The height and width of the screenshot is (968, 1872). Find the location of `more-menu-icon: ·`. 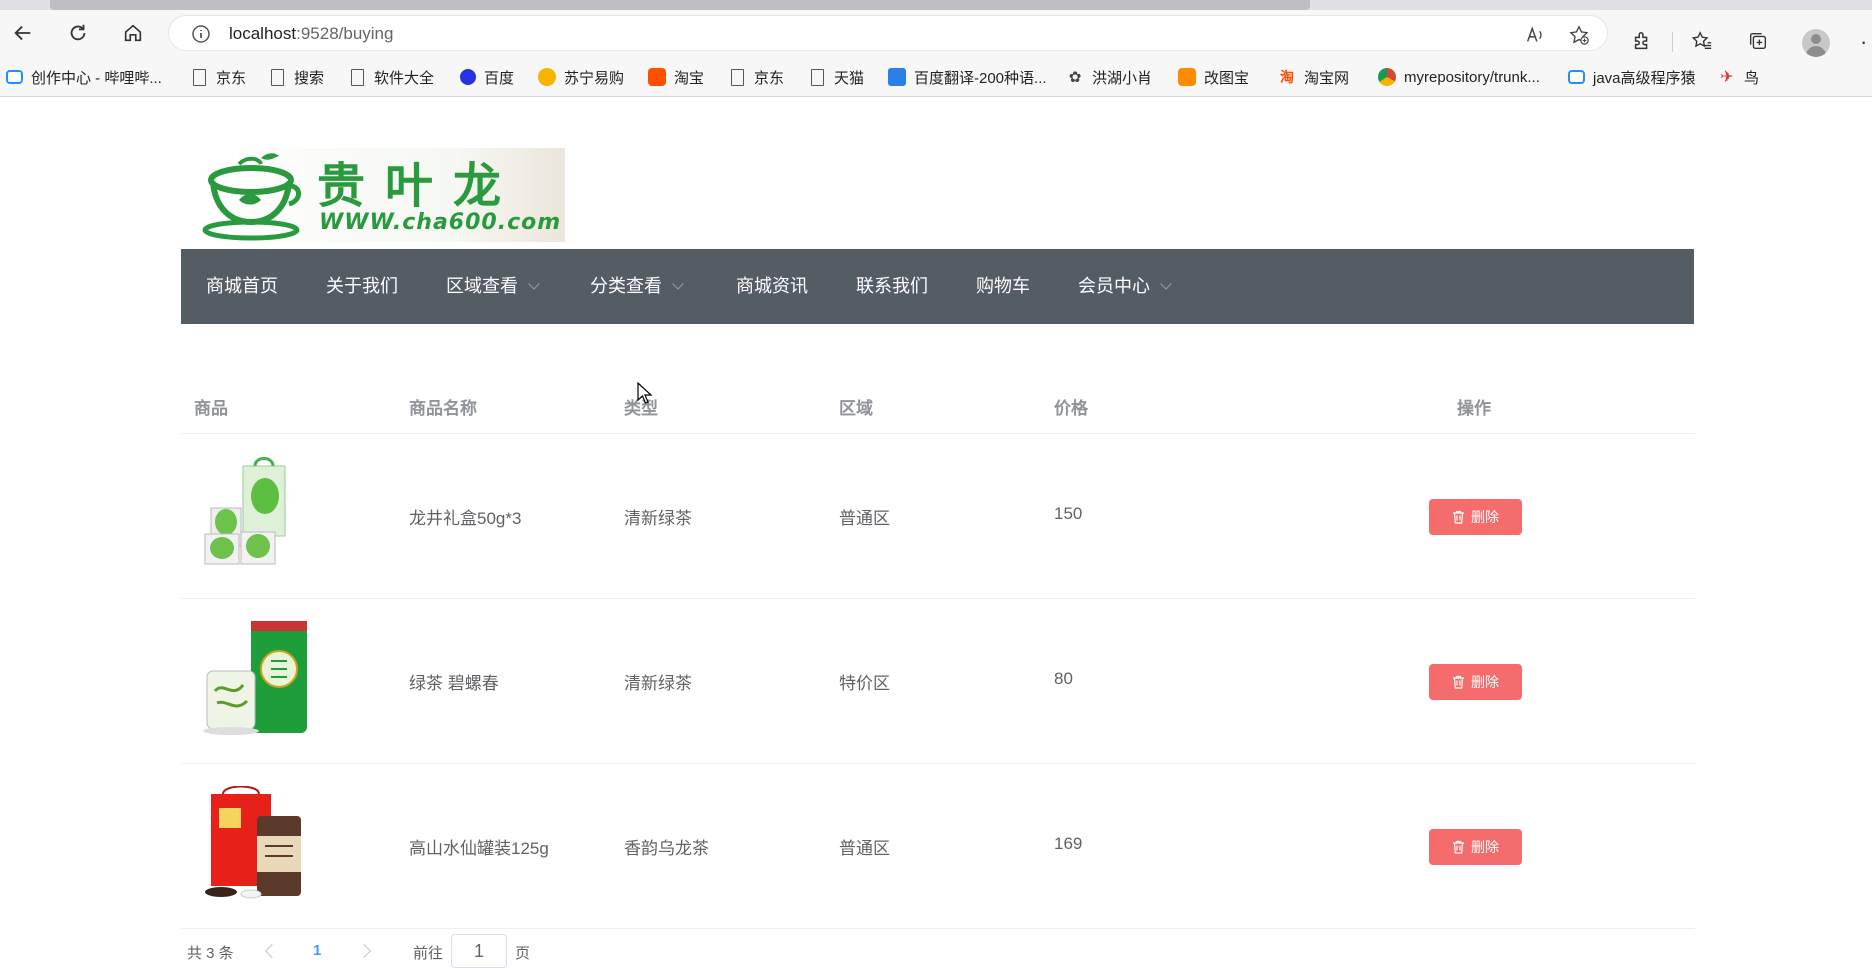

more-menu-icon: · is located at coordinates (1863, 42).